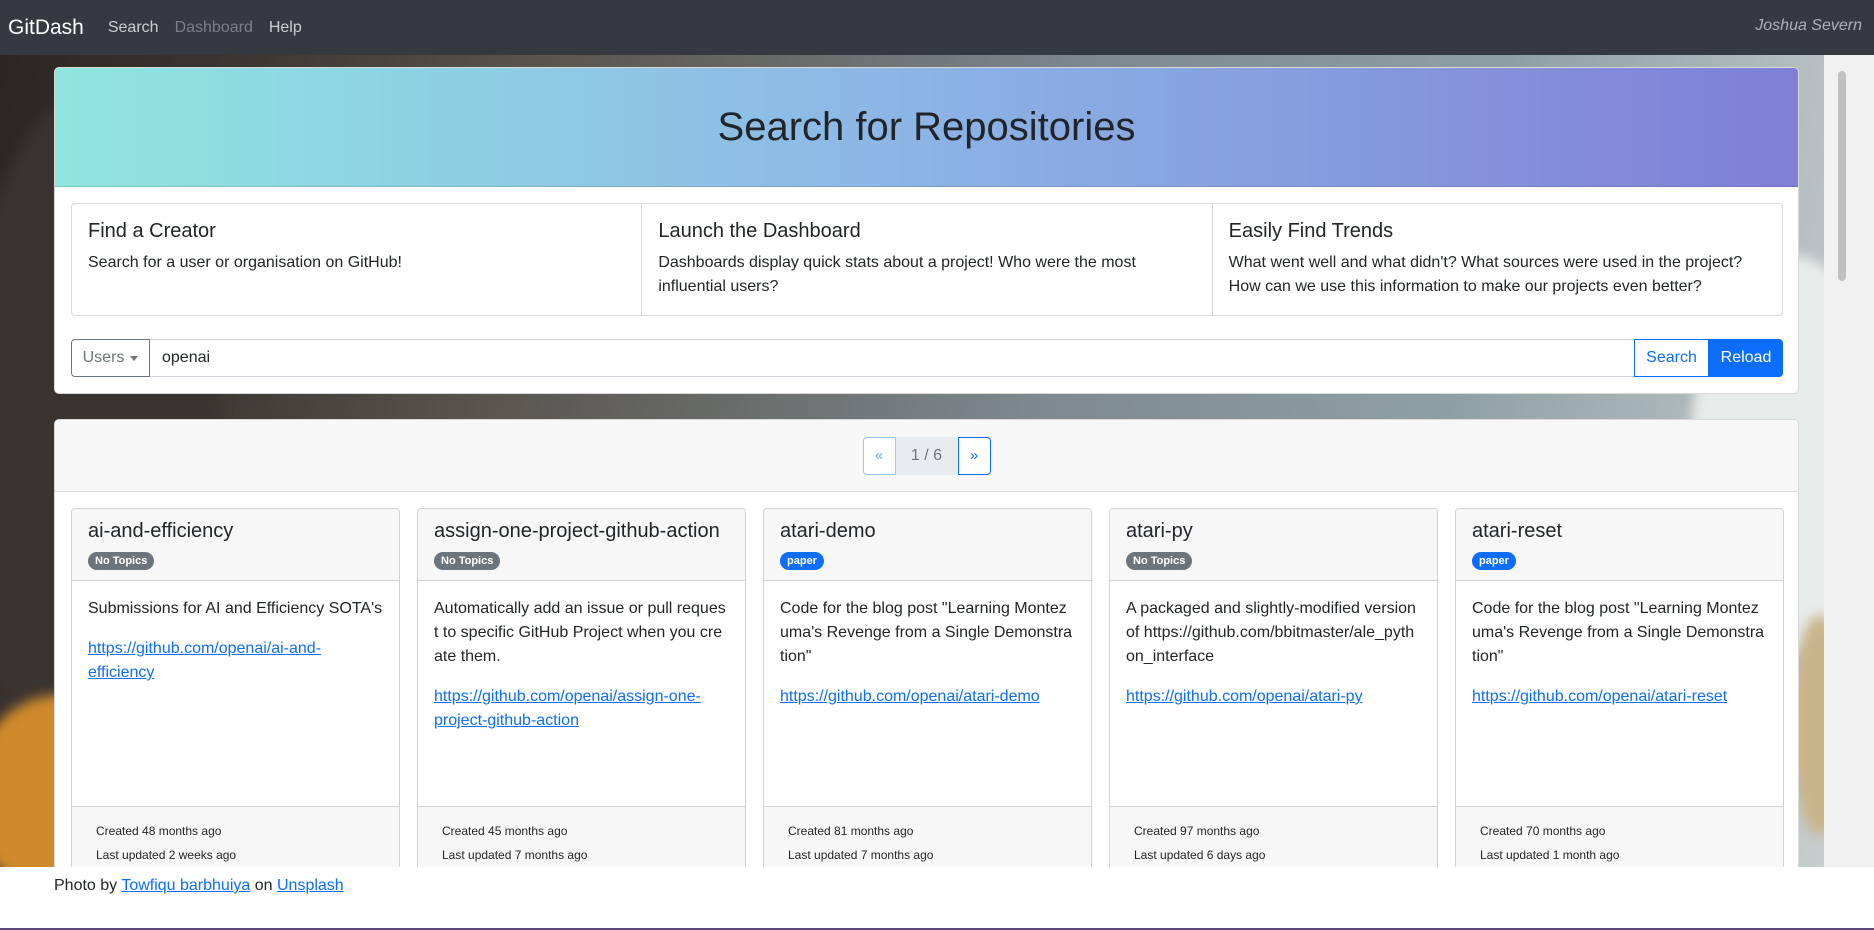 This screenshot has width=1874, height=930. I want to click on nav-link-help: Help, so click(285, 28).